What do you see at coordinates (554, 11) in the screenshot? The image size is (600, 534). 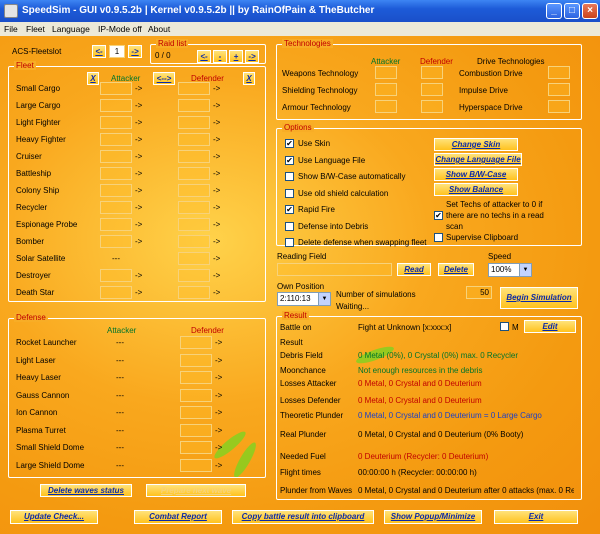 I see `minimize-button: _` at bounding box center [554, 11].